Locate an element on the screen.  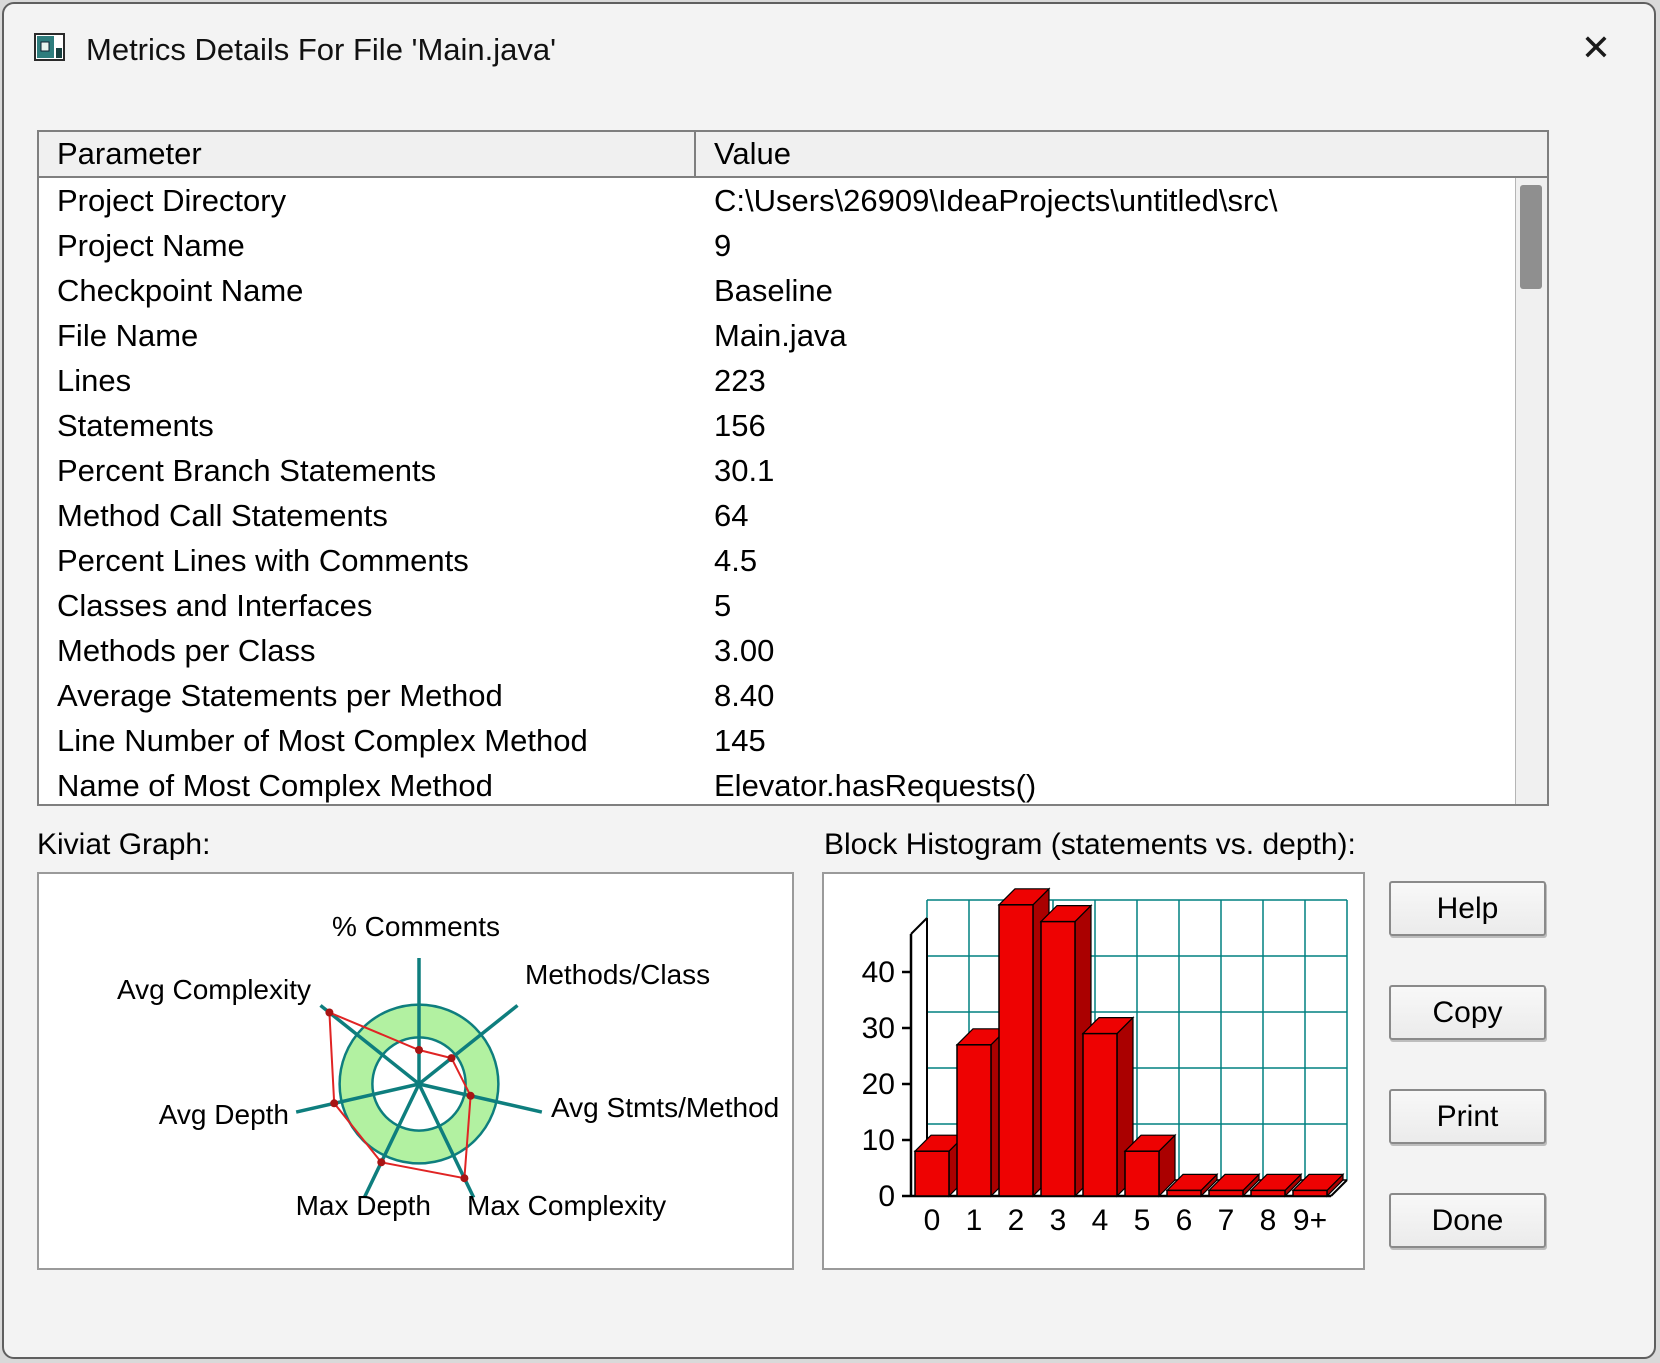
value-cell: Main.java is located at coordinates (780, 335).